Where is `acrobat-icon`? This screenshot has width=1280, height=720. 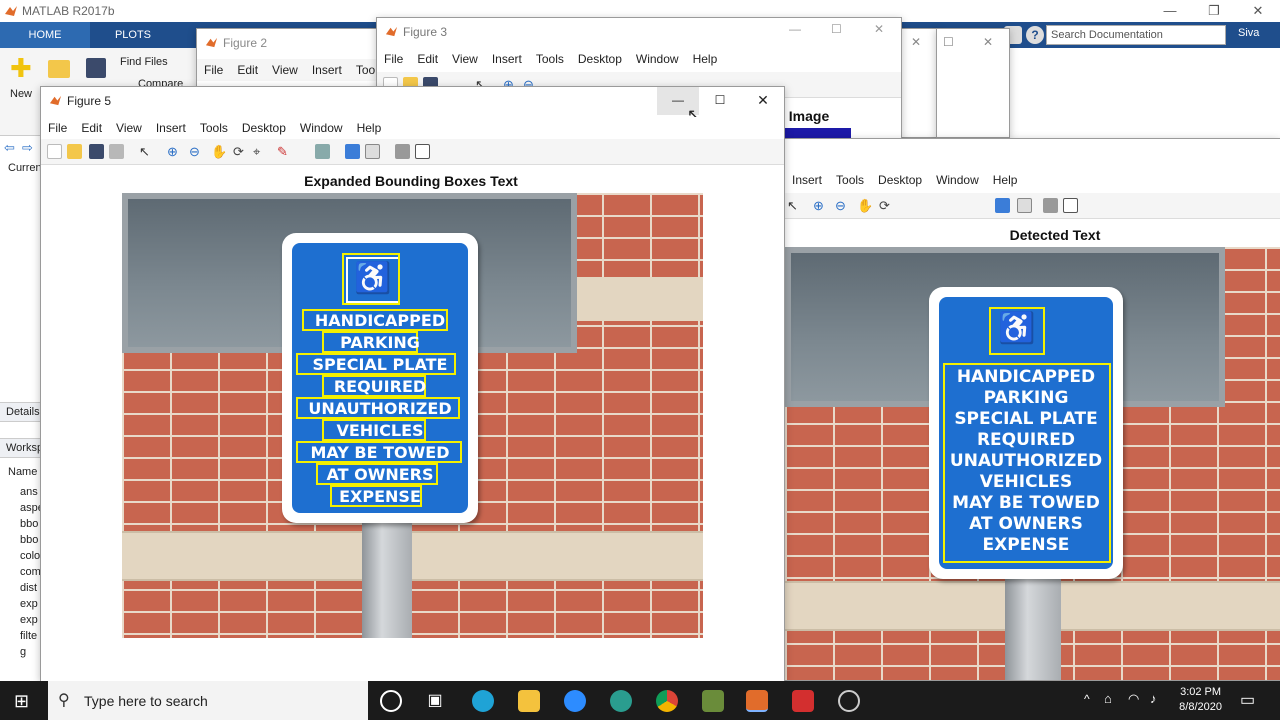
acrobat-icon is located at coordinates (803, 701).